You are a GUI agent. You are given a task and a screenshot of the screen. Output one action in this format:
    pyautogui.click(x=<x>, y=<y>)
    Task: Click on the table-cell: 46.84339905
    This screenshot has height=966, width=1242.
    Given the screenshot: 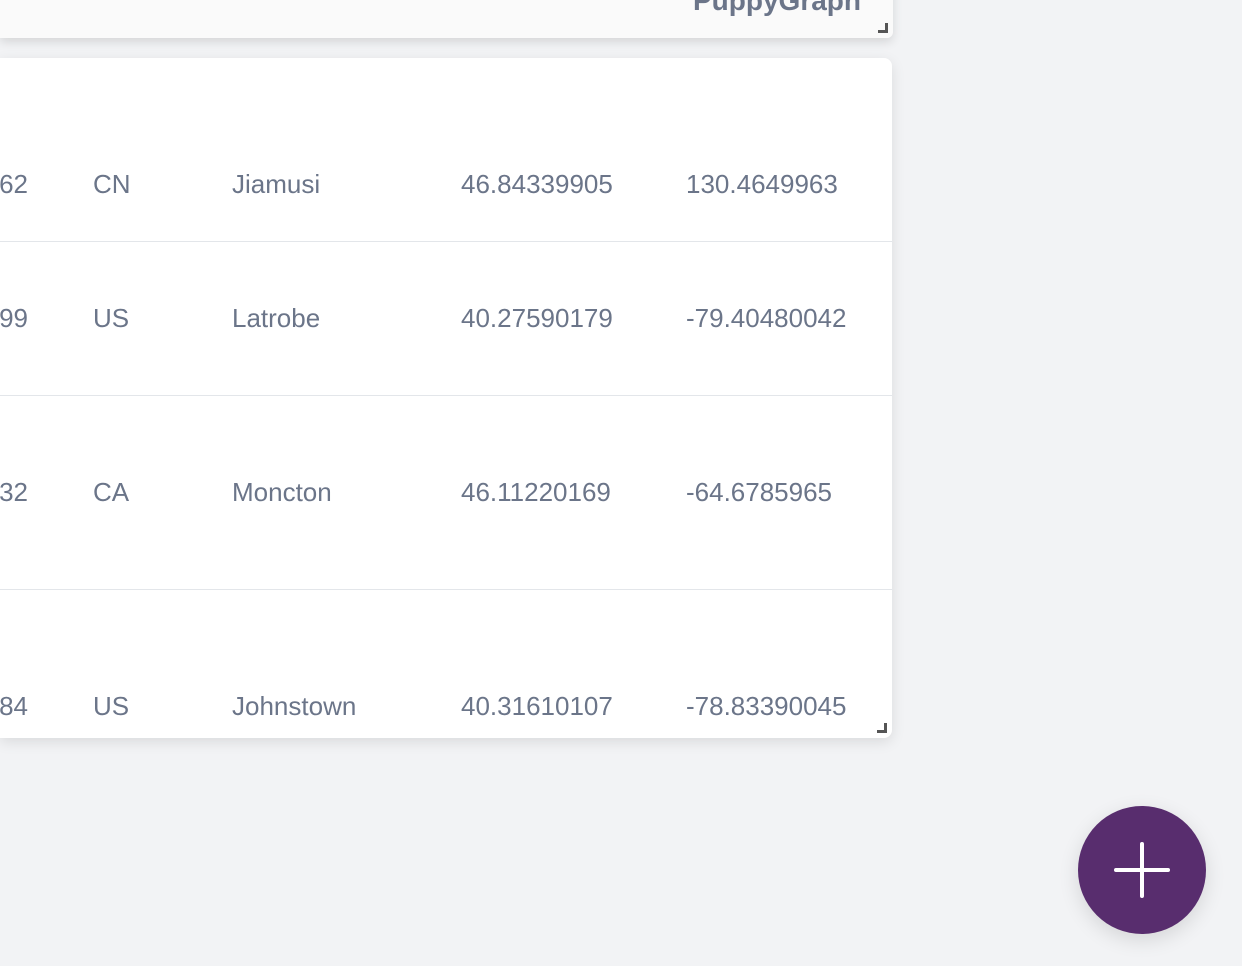 What is the action you would take?
    pyautogui.click(x=537, y=184)
    